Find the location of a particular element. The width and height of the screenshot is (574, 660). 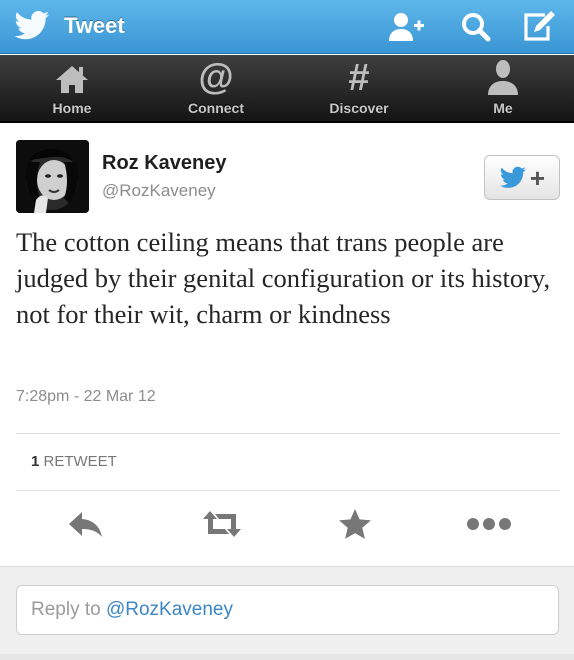

author-name: Roz Kaveney is located at coordinates (164, 163).